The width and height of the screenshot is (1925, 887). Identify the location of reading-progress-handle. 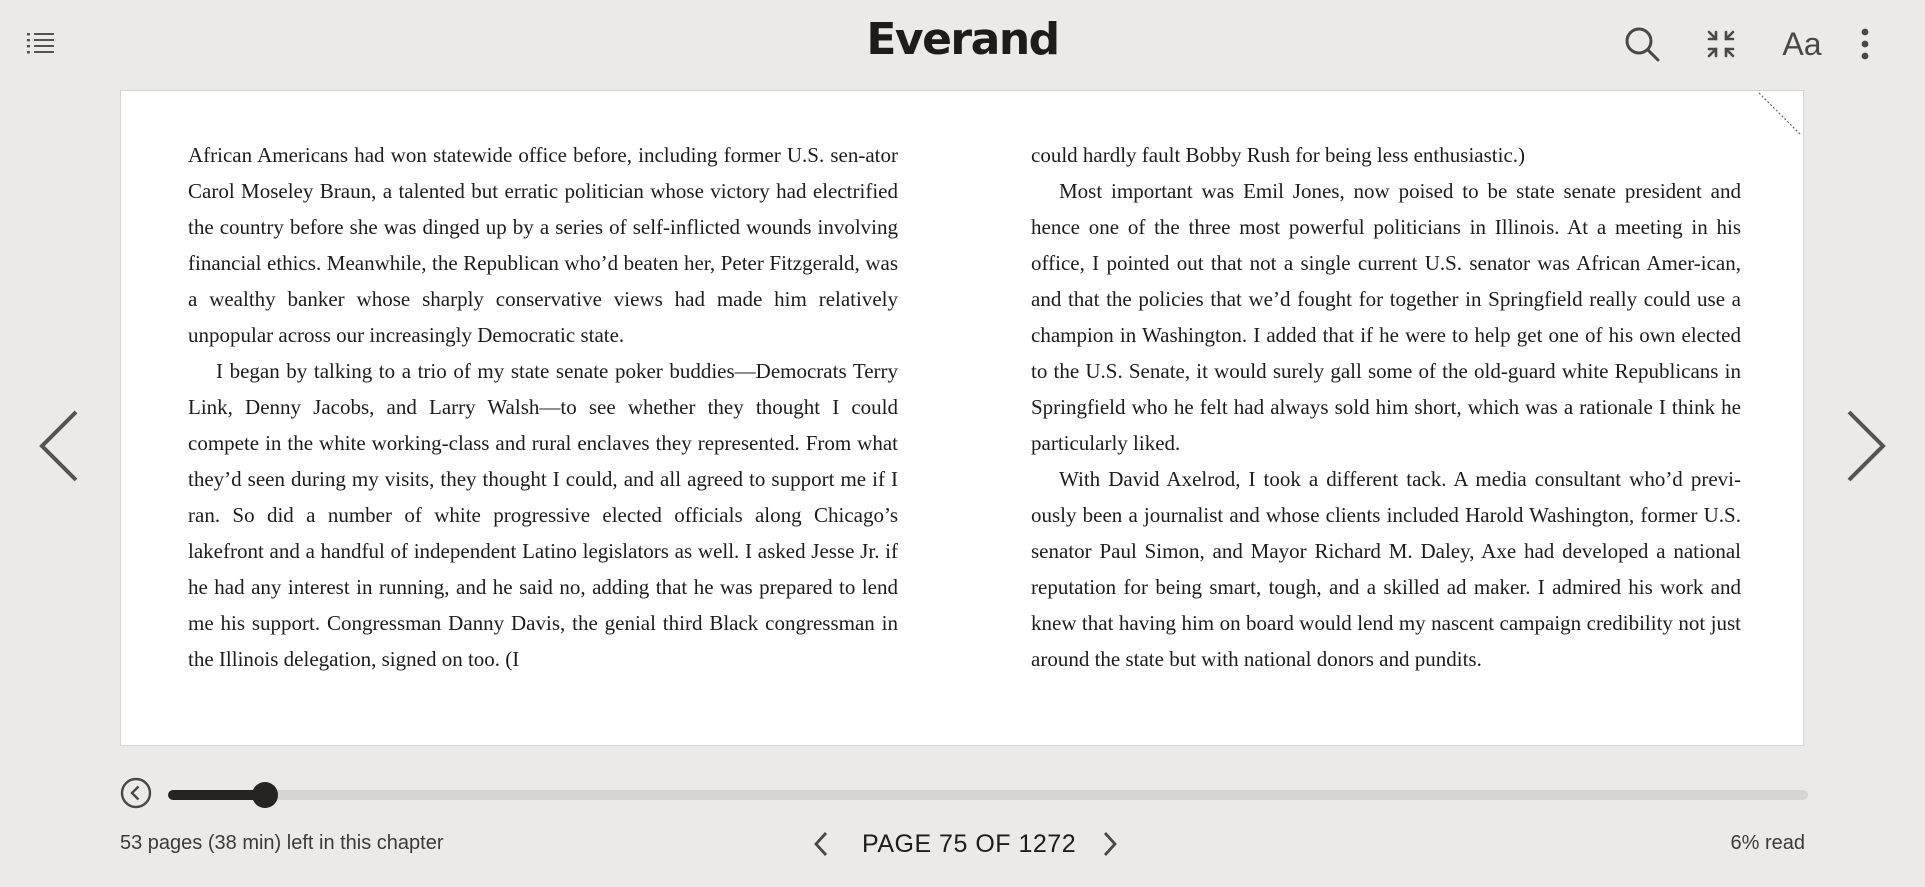
(264, 795).